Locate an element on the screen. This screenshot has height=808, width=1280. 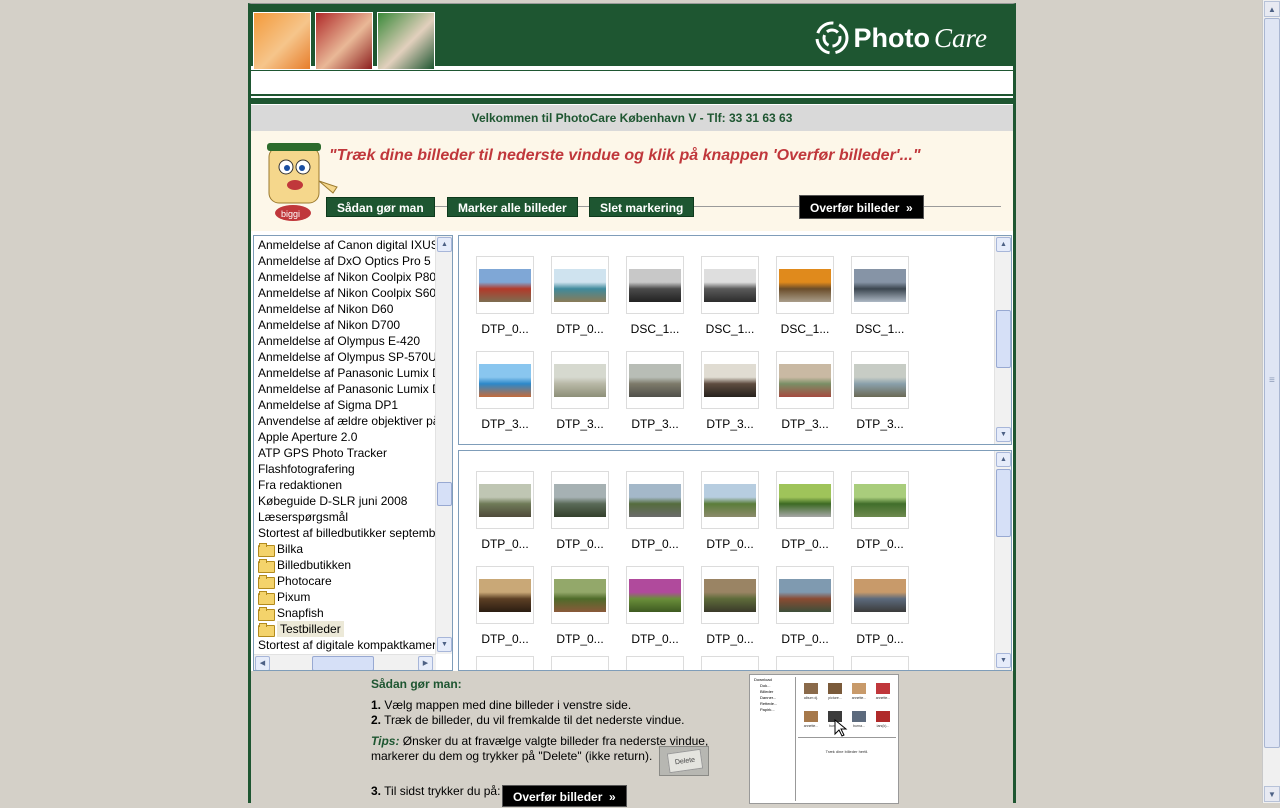
source-scroll-thumb is located at coordinates (1003, 339).